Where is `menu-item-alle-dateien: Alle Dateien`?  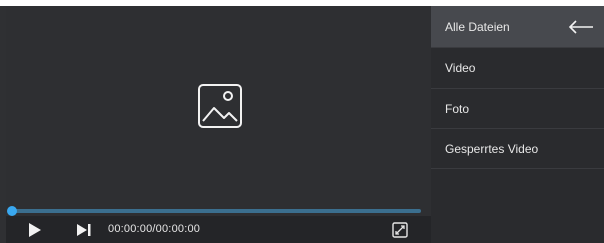 menu-item-alle-dateien: Alle Dateien is located at coordinates (517, 27).